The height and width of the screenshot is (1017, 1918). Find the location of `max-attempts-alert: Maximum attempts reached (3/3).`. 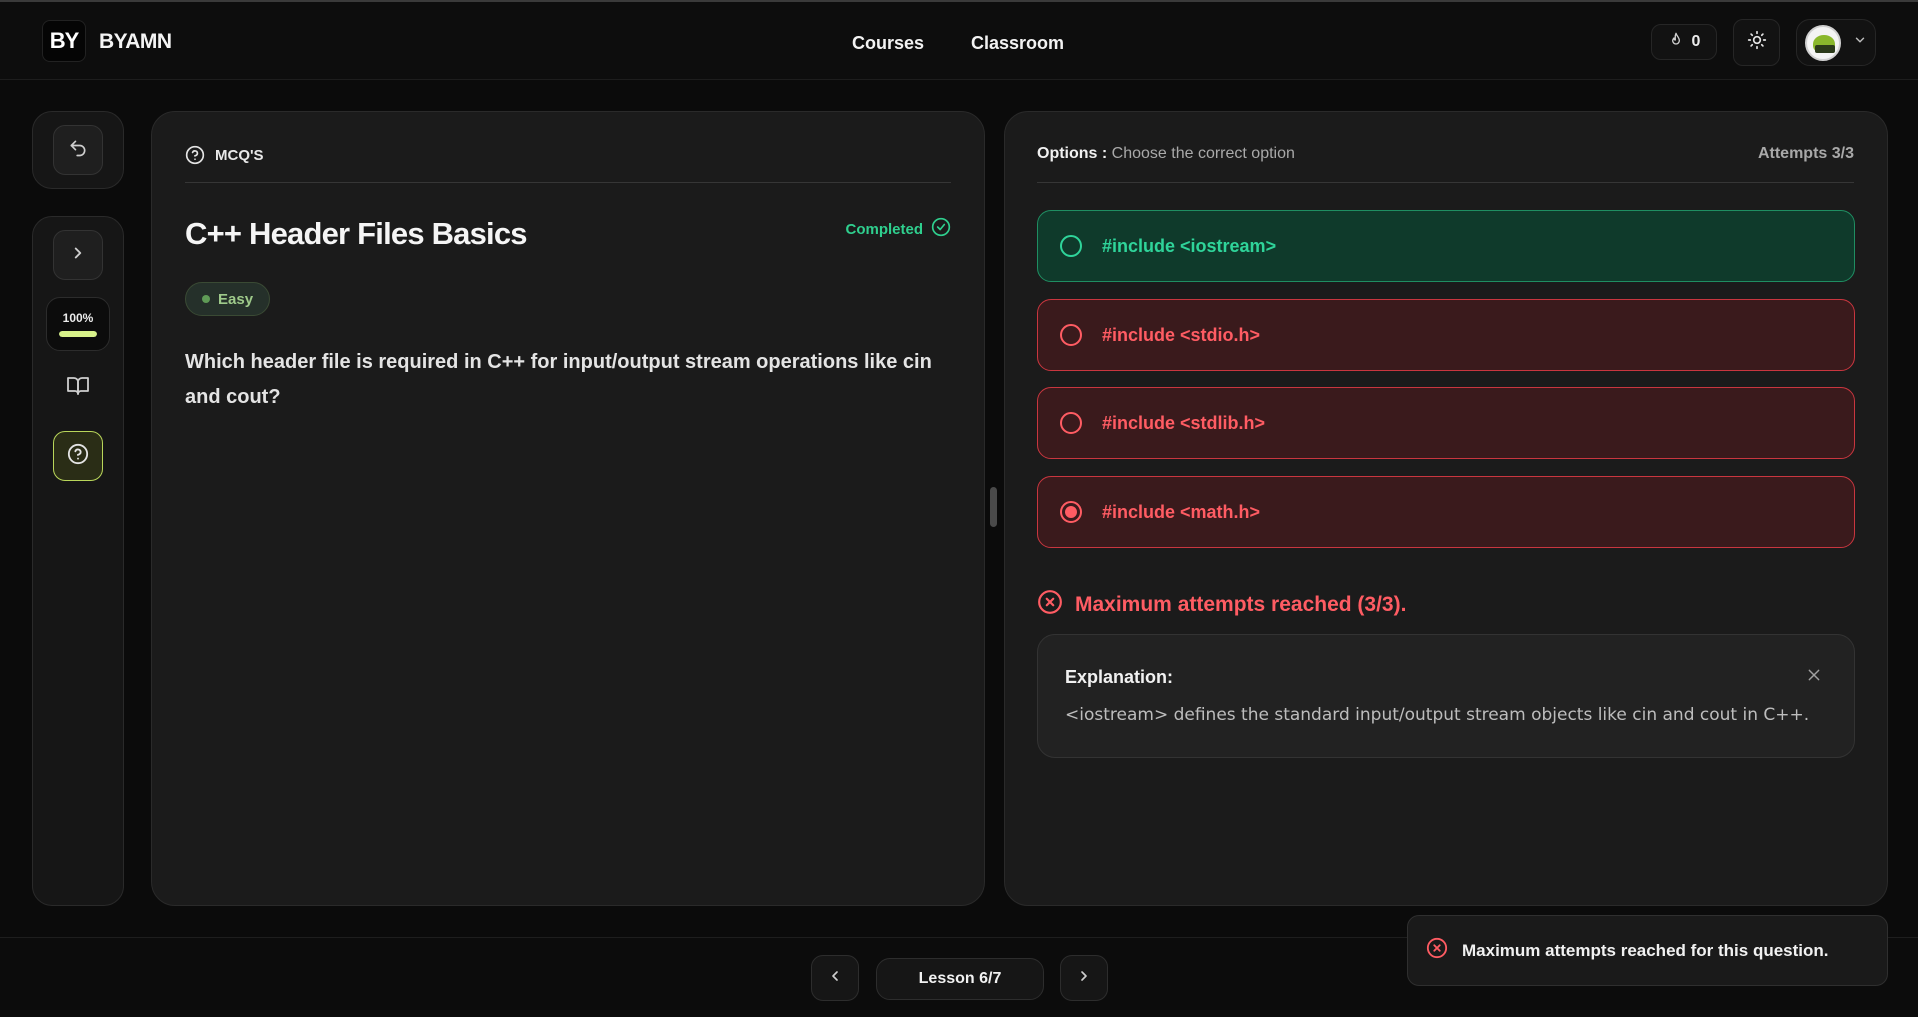

max-attempts-alert: Maximum attempts reached (3/3). is located at coordinates (1221, 605).